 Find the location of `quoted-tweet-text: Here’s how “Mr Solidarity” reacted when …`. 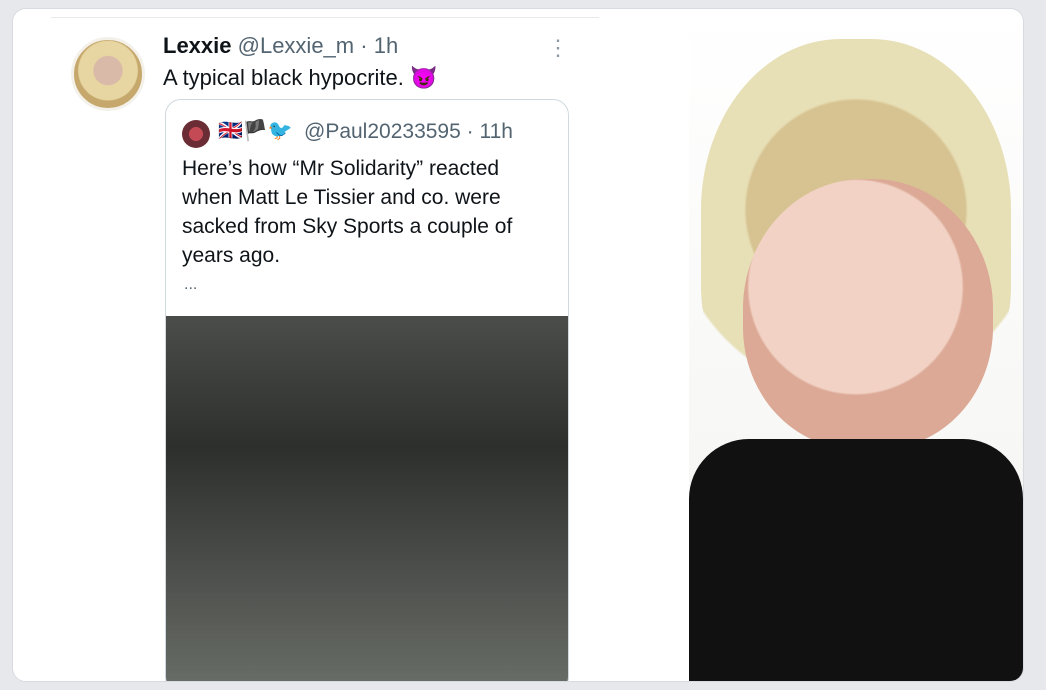

quoted-tweet-text: Here’s how “Mr Solidarity” reacted when … is located at coordinates (347, 212).